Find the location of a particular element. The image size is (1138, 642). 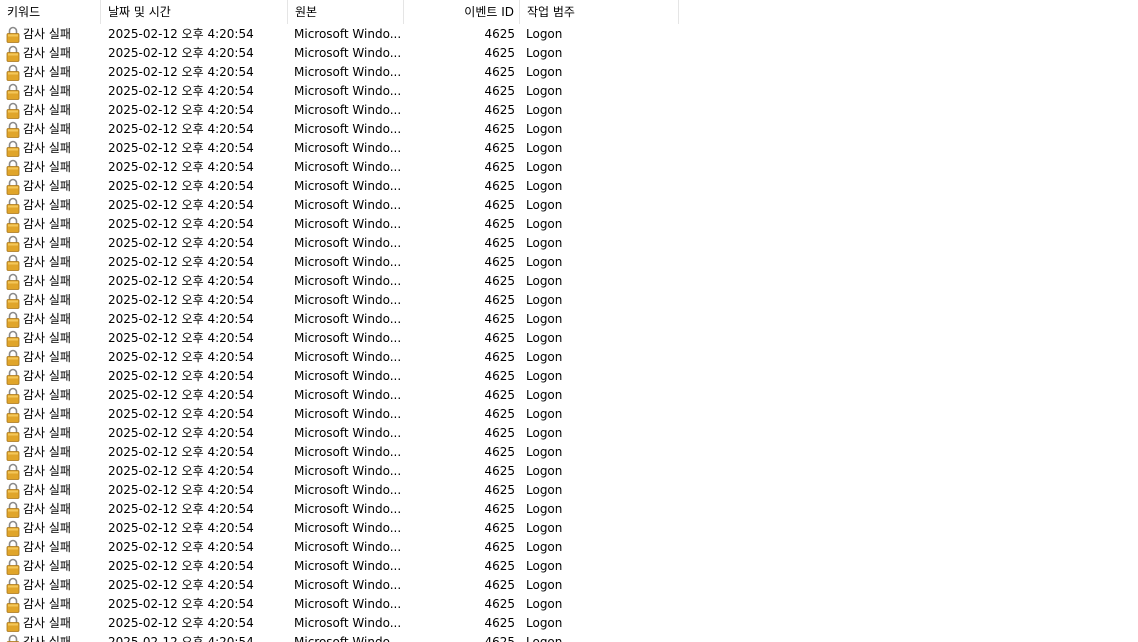

column-header-row: 키워드 날짜 및 시간 원본 이벤트 ID 작업 범주 is located at coordinates (569, 12).